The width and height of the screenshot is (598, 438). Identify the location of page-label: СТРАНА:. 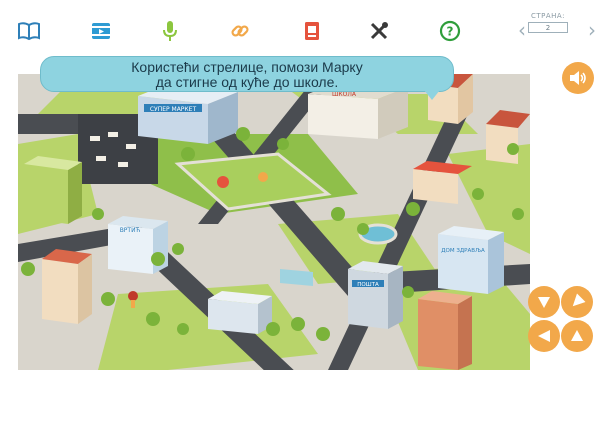
(548, 16).